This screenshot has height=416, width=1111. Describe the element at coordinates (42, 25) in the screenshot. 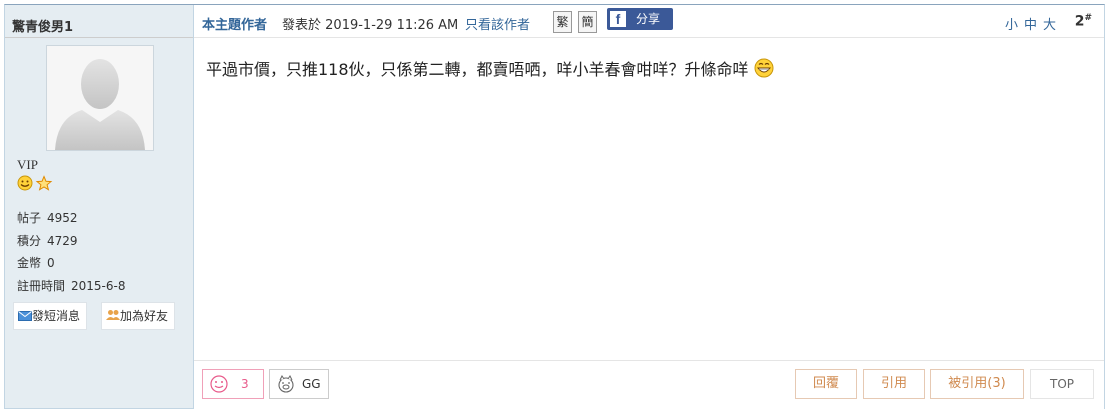

I see `author-name: 驚青俊男1` at that location.